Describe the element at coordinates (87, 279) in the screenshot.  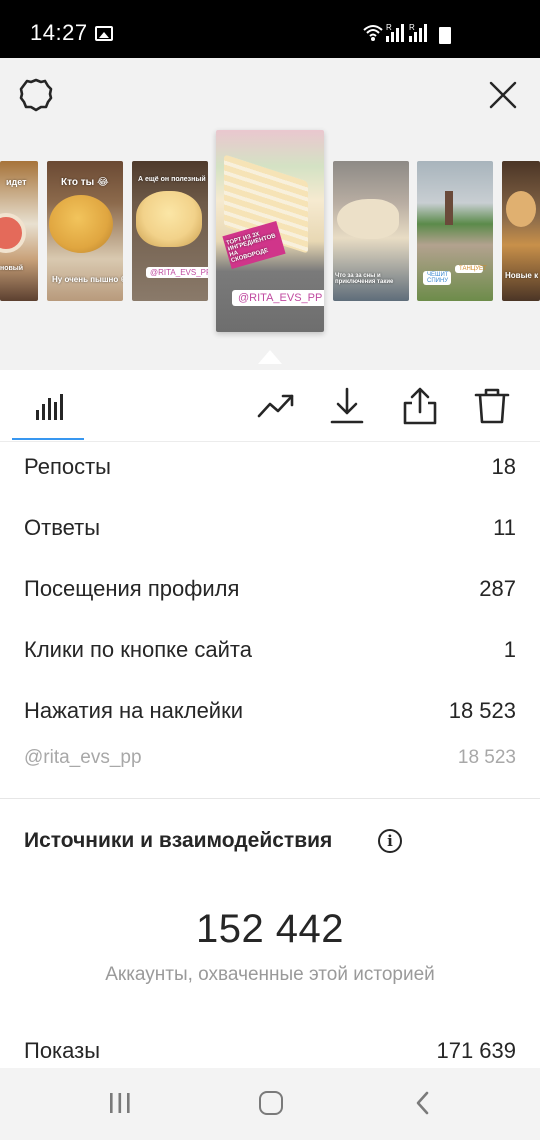
I see `story-caption: Ну очень пышно 😋` at that location.